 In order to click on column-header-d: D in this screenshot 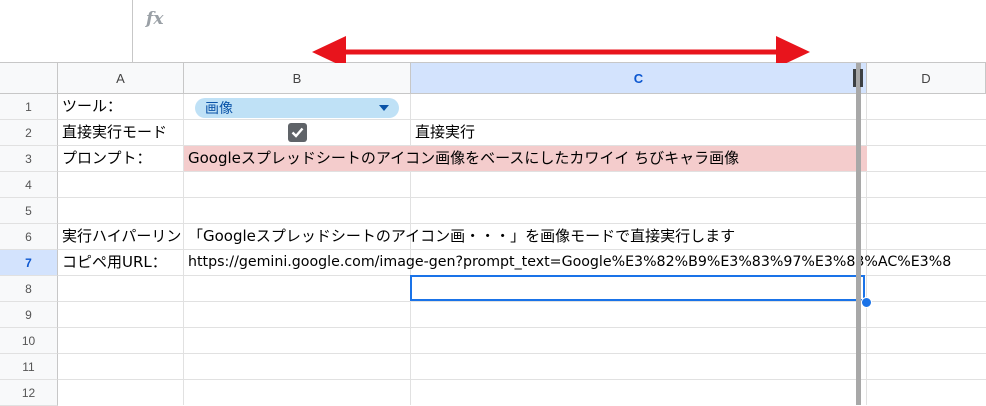, I will do `click(926, 78)`.